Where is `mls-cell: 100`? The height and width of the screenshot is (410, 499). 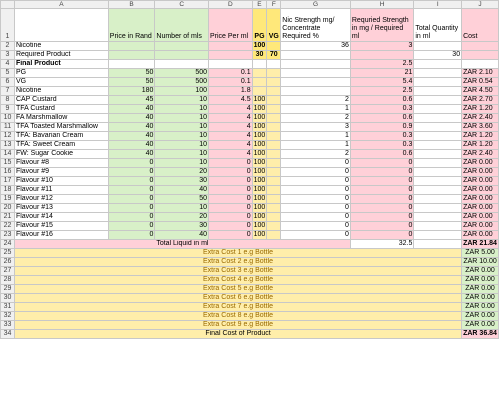
mls-cell: 100 is located at coordinates (181, 91).